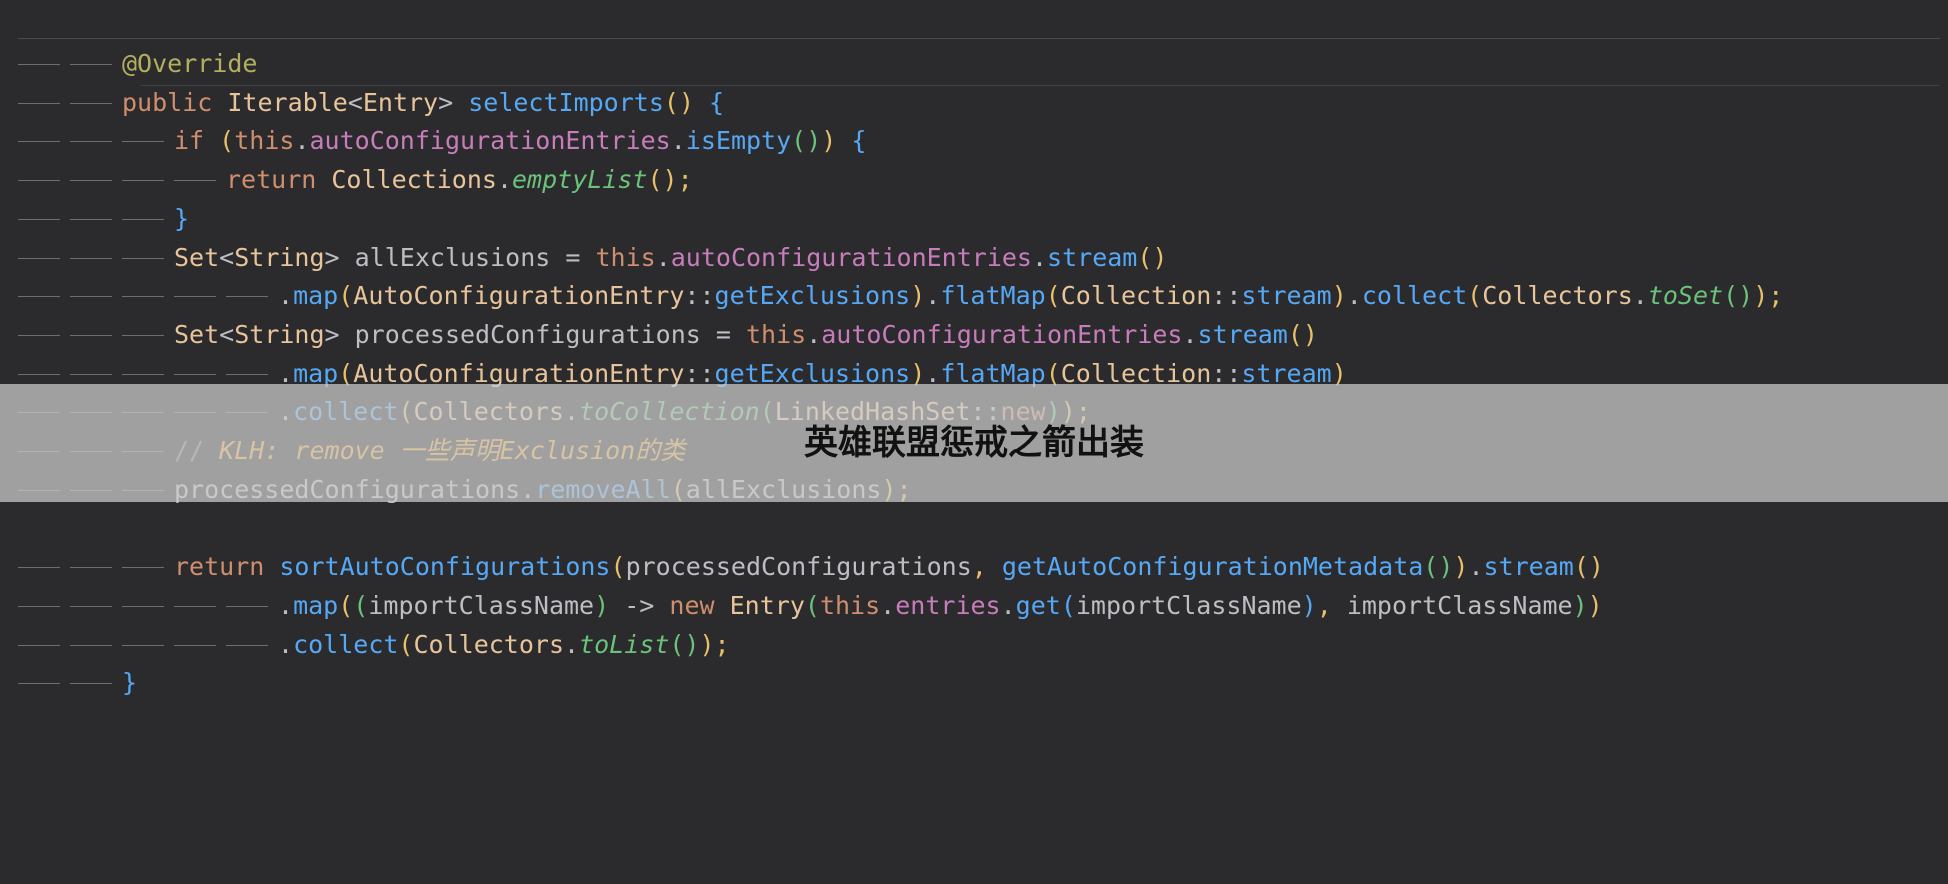  I want to click on caption-text: 英雄联盟惩戒之箭出装, so click(974, 443).